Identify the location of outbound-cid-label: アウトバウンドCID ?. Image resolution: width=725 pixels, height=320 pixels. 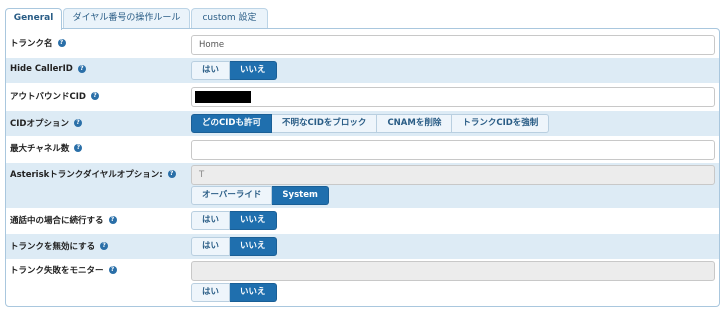
(54, 96).